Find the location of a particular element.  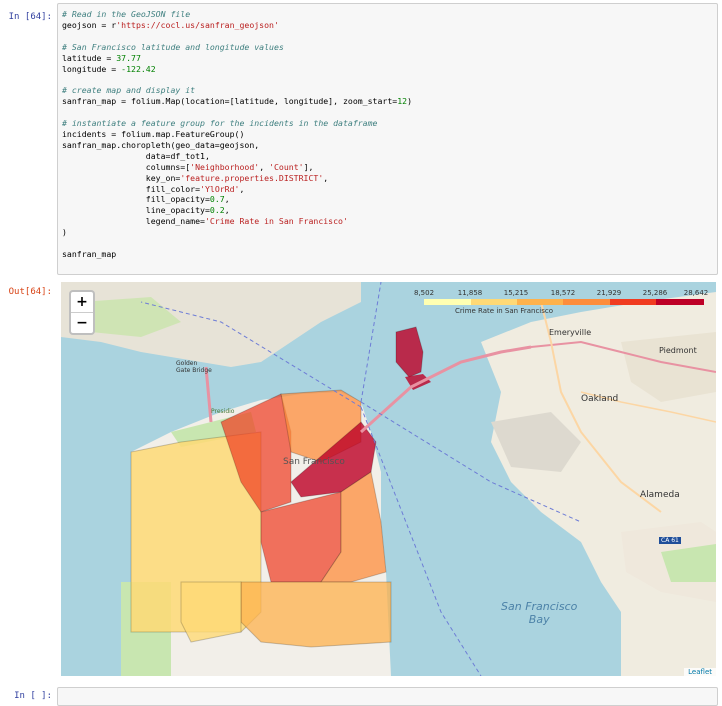

legend-title: Crime Rate in San Francisco is located at coordinates (504, 311).